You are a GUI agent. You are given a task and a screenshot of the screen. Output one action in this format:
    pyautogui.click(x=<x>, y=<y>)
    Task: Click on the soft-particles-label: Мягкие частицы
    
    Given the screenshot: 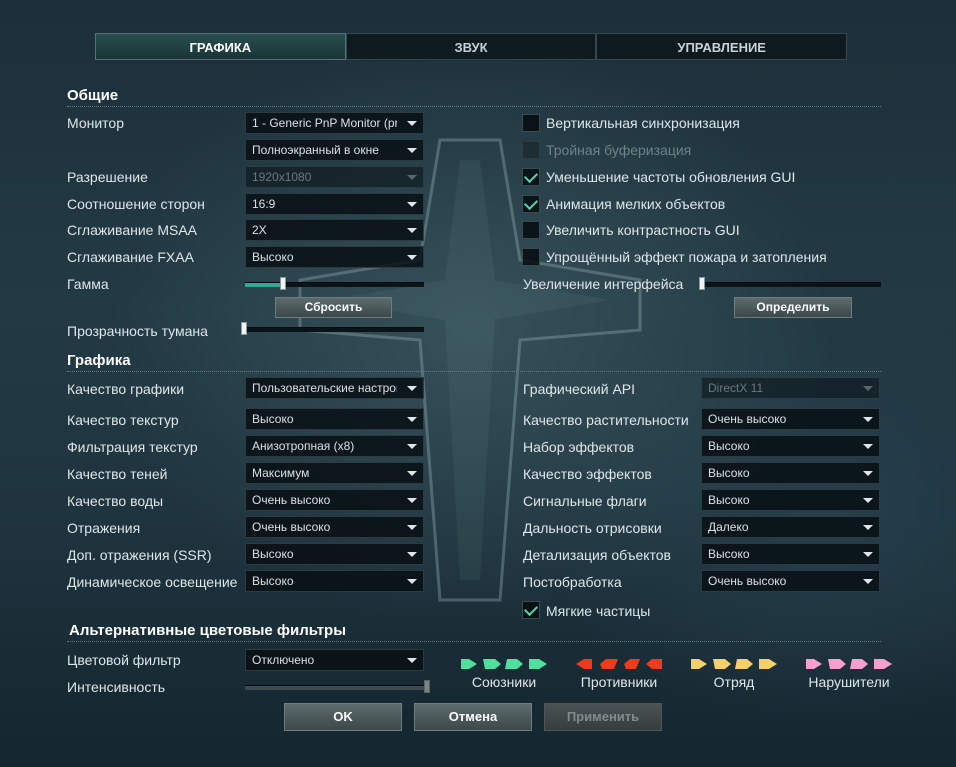 What is the action you would take?
    pyautogui.click(x=598, y=611)
    